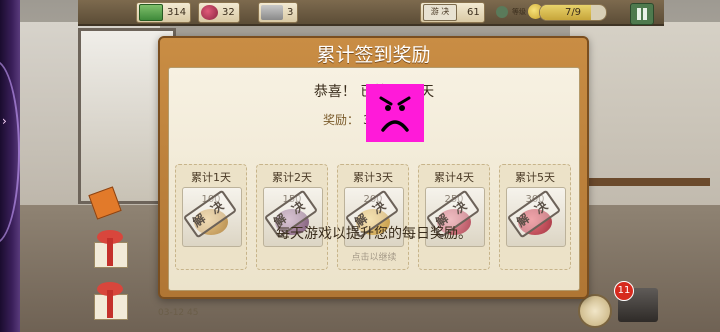 The image size is (720, 332). What do you see at coordinates (211, 177) in the screenshot?
I see `day-label: 累计1天` at bounding box center [211, 177].